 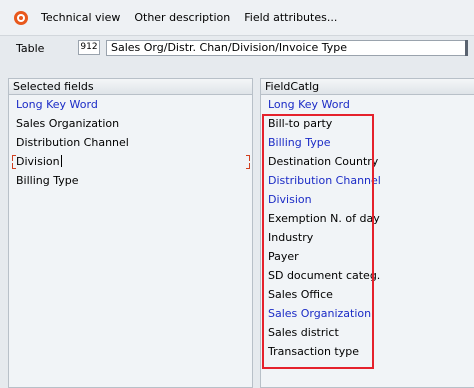 What do you see at coordinates (324, 275) in the screenshot?
I see `field-item-label: SD document categ.` at bounding box center [324, 275].